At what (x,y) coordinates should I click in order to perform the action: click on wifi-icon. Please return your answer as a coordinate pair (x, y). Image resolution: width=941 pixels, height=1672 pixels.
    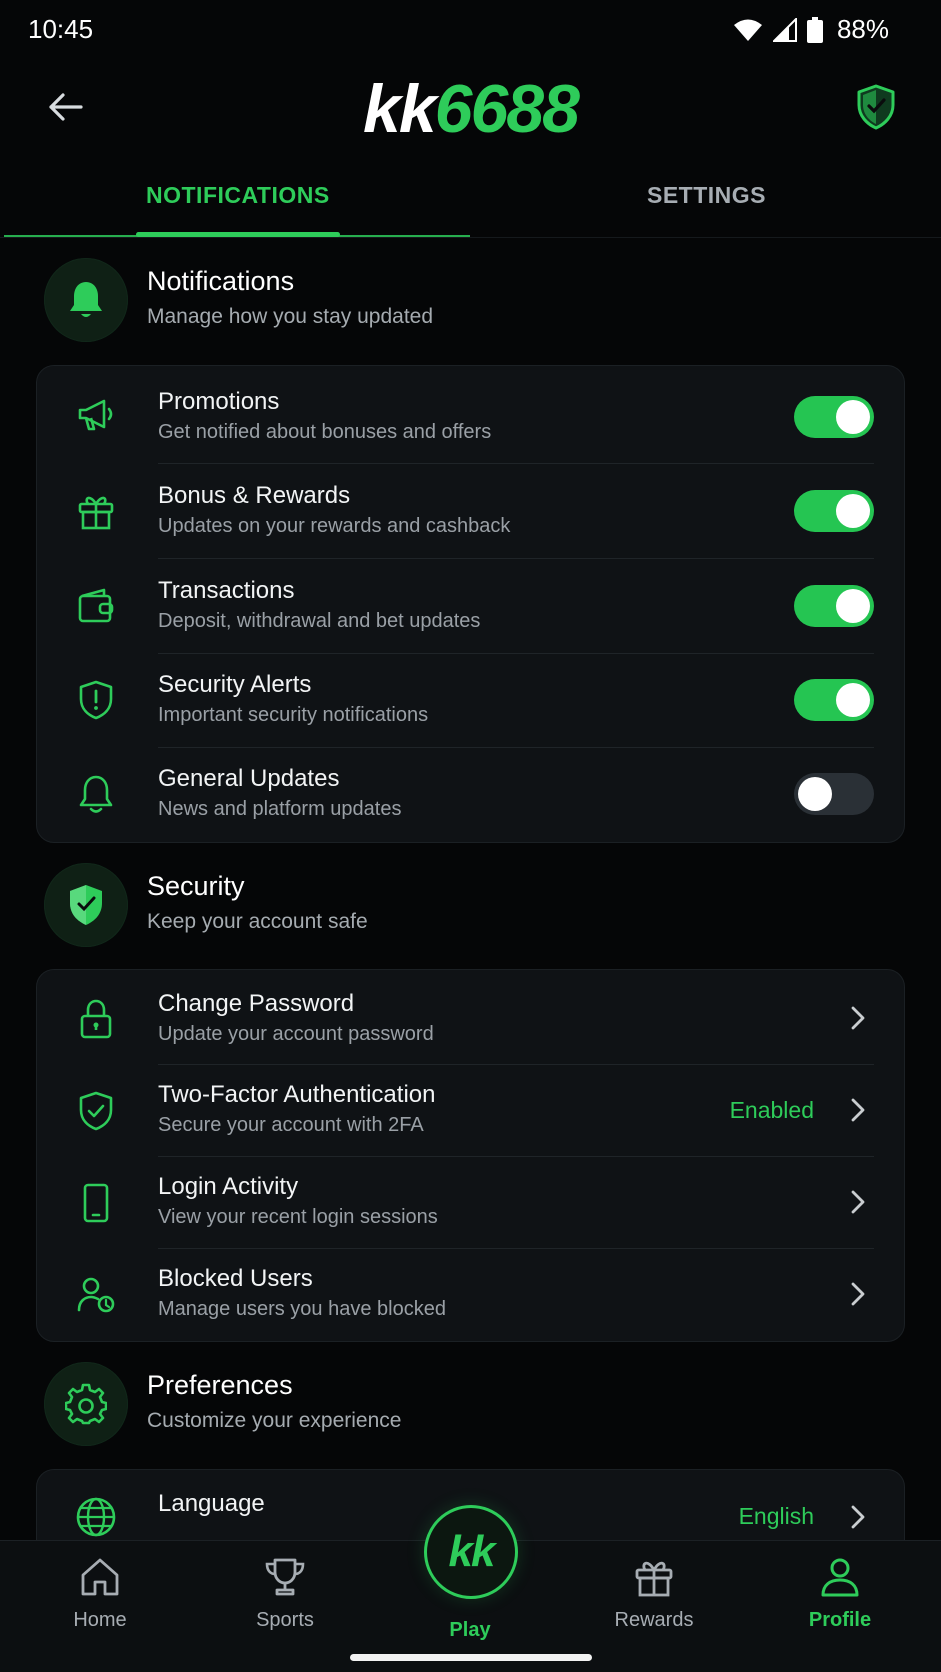
    Looking at the image, I should click on (747, 30).